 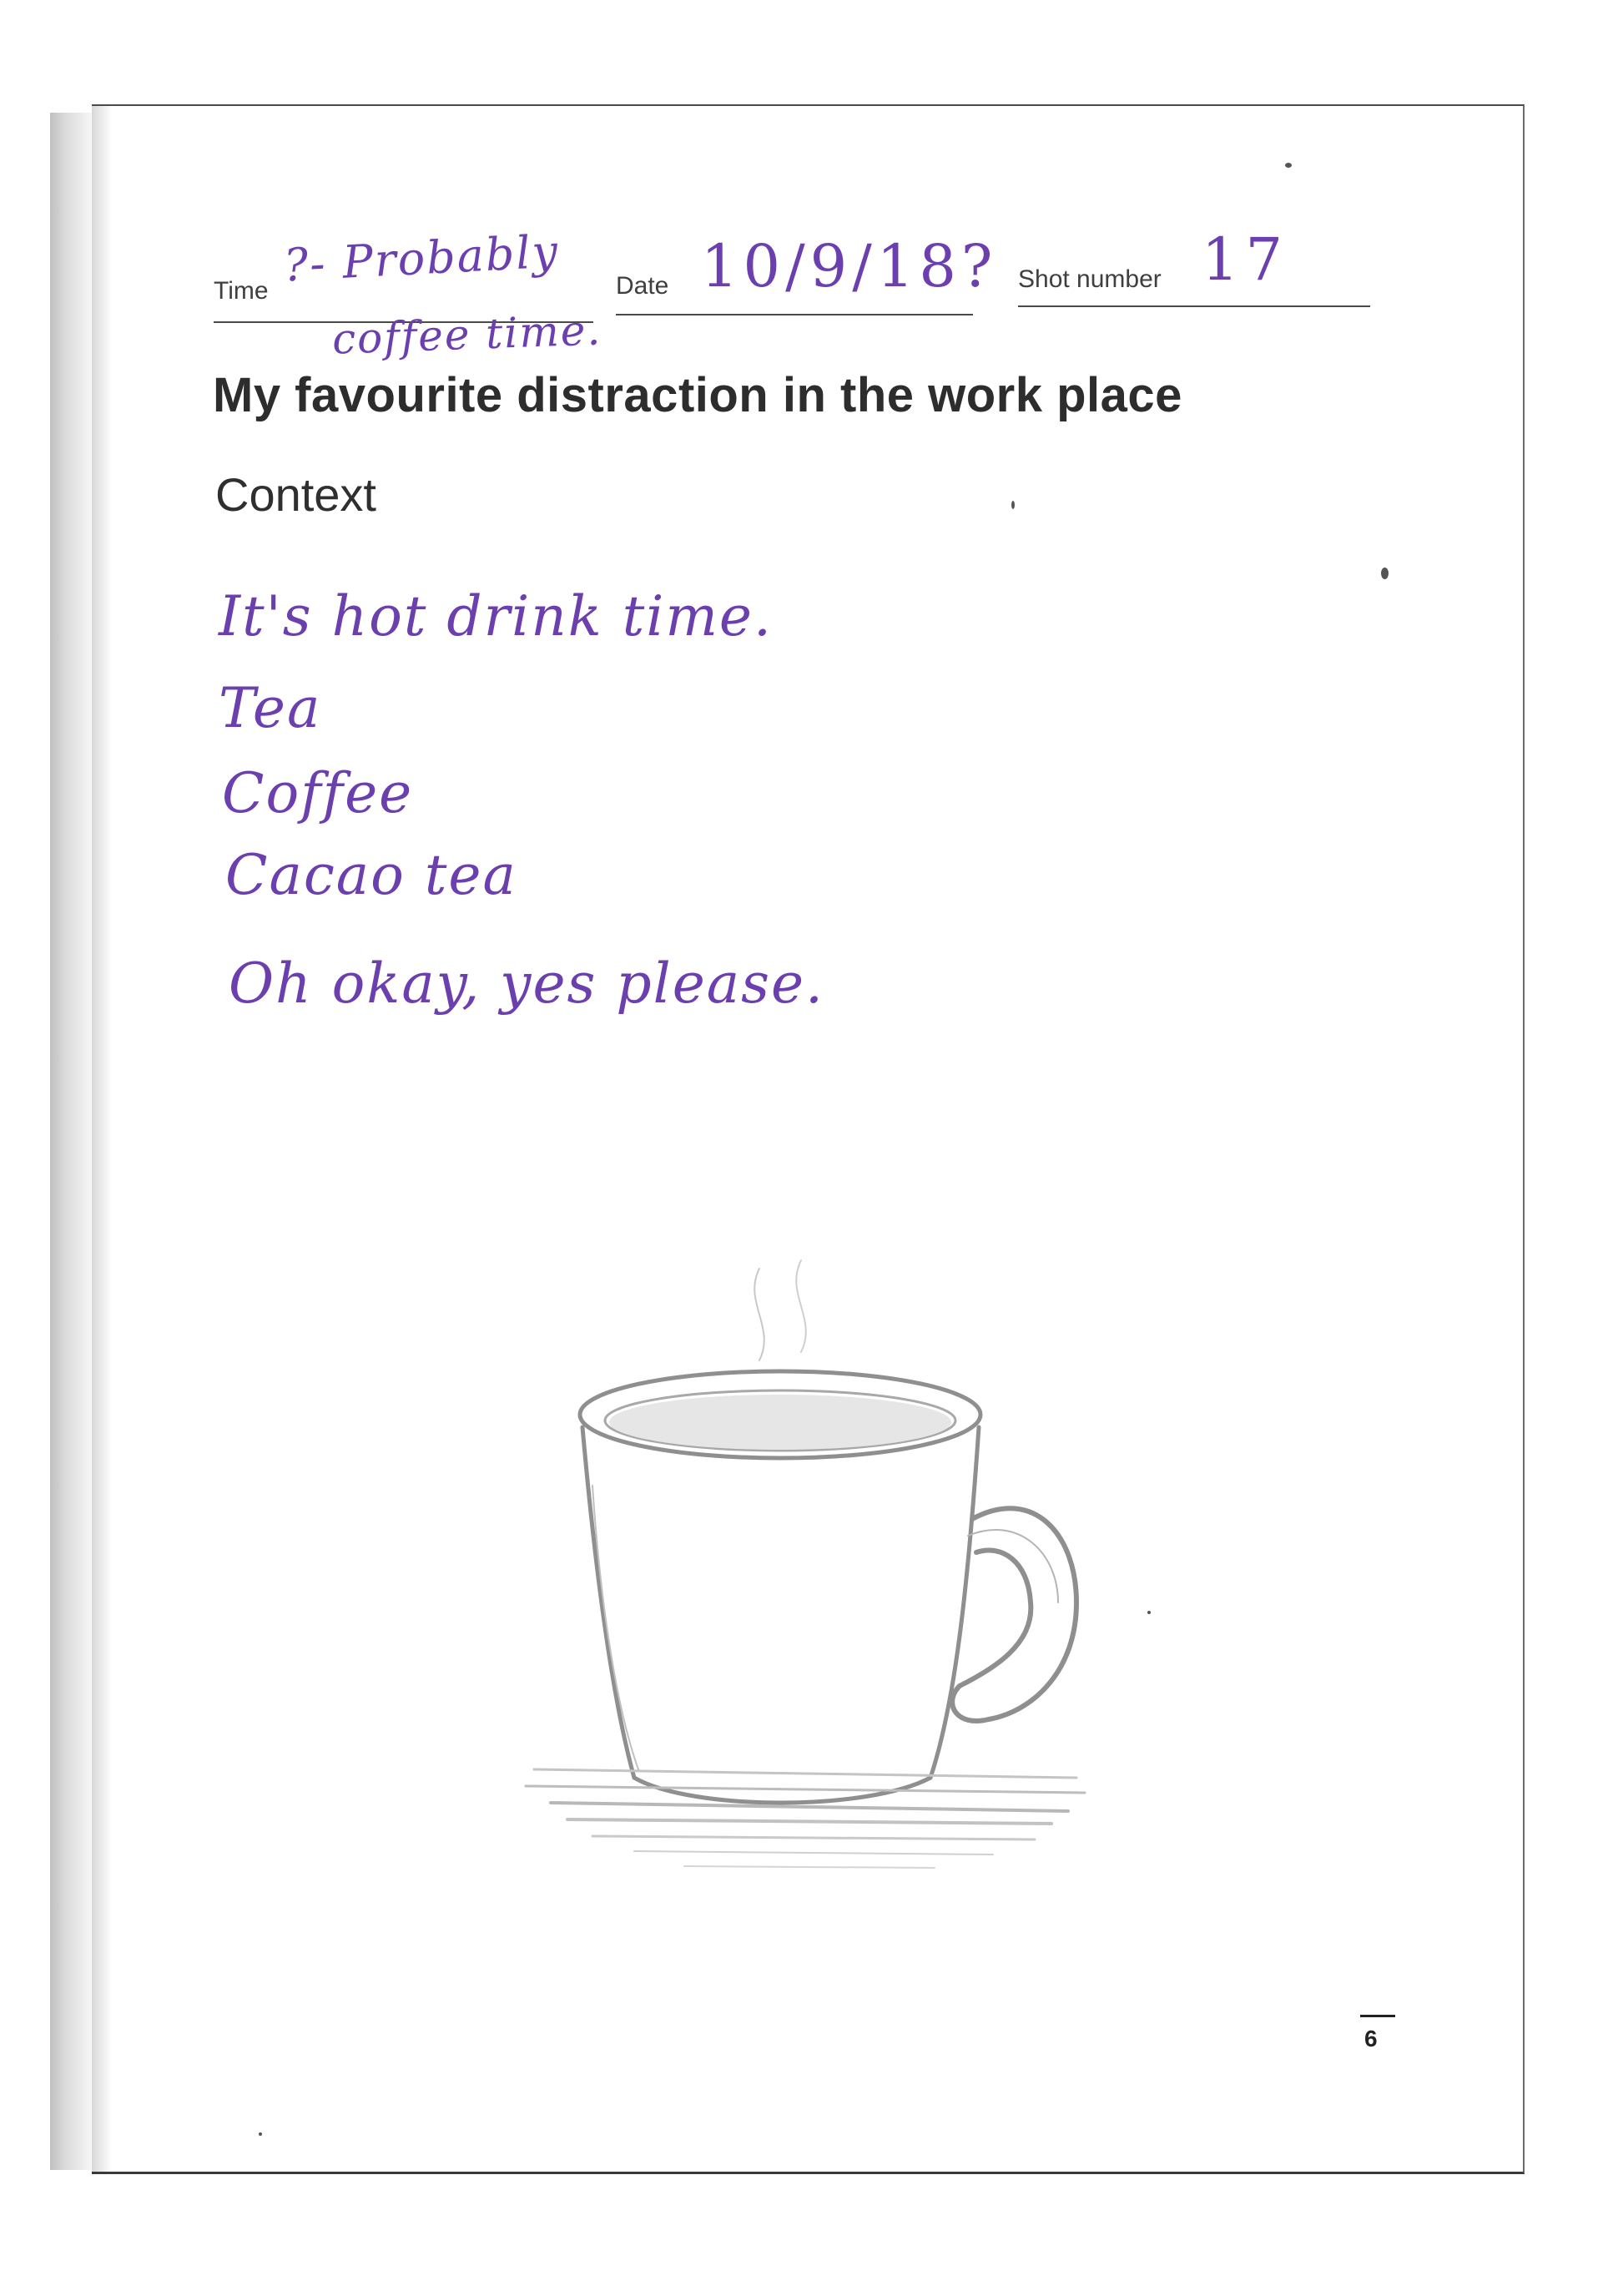 What do you see at coordinates (527, 983) in the screenshot?
I see `handwritten-line-5: Oh okay, yes please.` at bounding box center [527, 983].